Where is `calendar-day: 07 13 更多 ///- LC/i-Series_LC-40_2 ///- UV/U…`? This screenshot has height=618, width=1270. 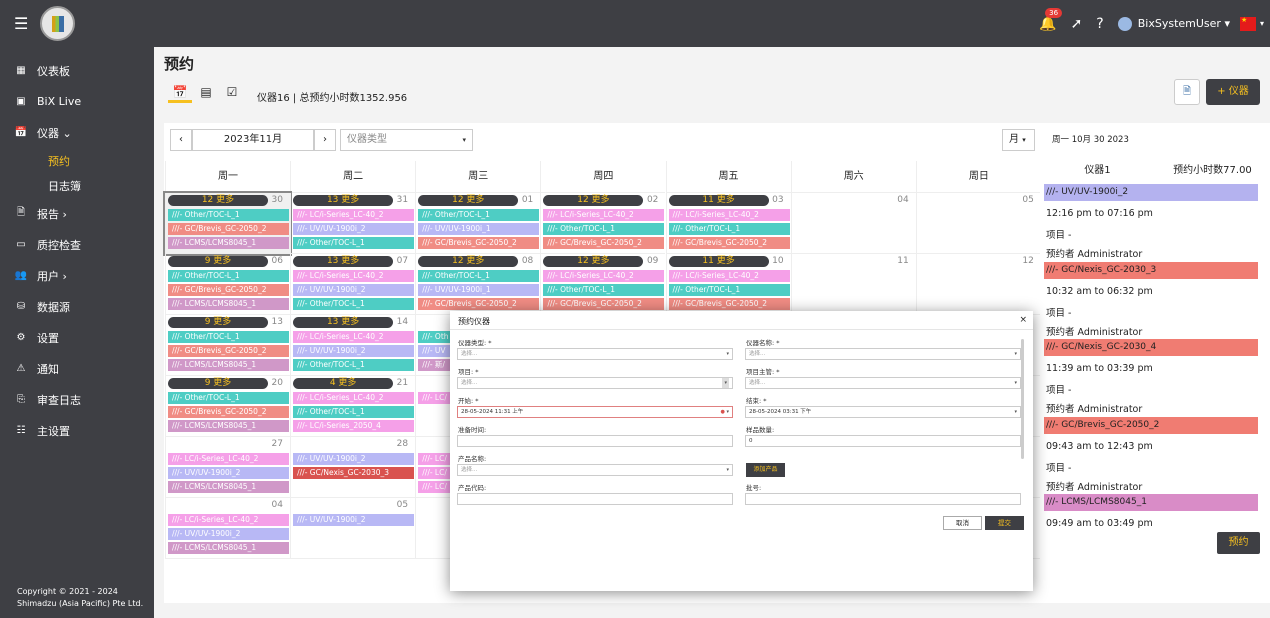
calendar-day: 07 13 更多 ///- LC/i-Series_LC-40_2 ///- UV/U… is located at coordinates (353, 284).